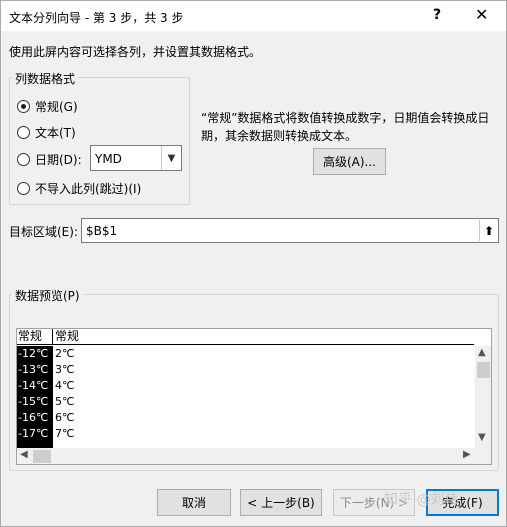 Image resolution: width=507 pixels, height=527 pixels. I want to click on destination-value: $B$1, so click(102, 231).